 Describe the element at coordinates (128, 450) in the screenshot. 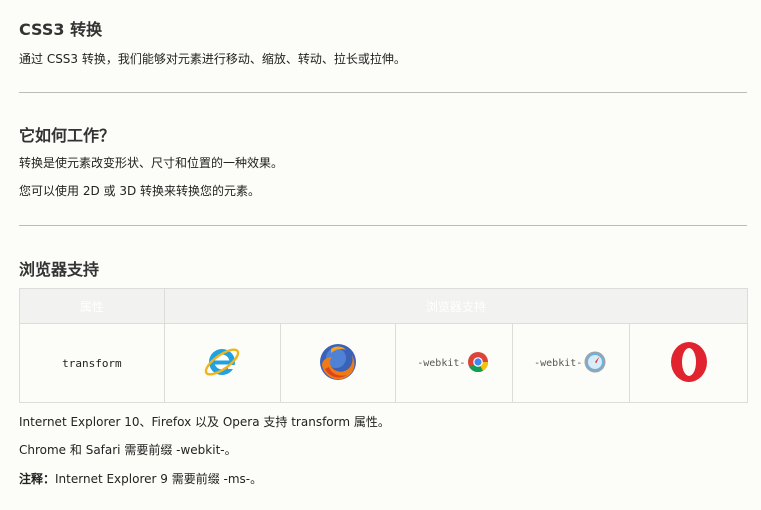

I see `support-note-2: Chrome 和 Safari 需要前缀 -webkit-。` at that location.